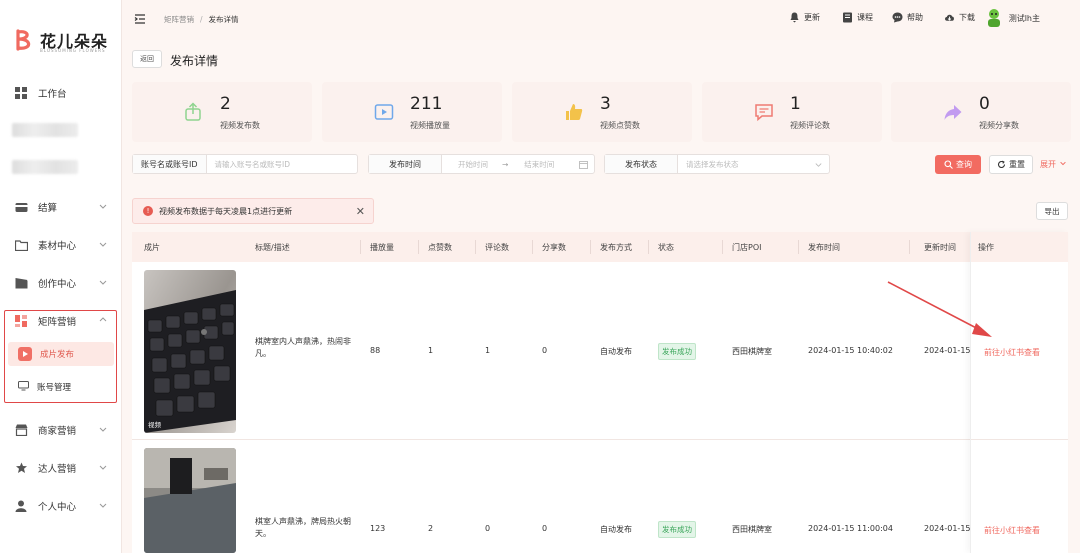 The width and height of the screenshot is (1080, 553). I want to click on user-name: 测试lh主, so click(1024, 18).